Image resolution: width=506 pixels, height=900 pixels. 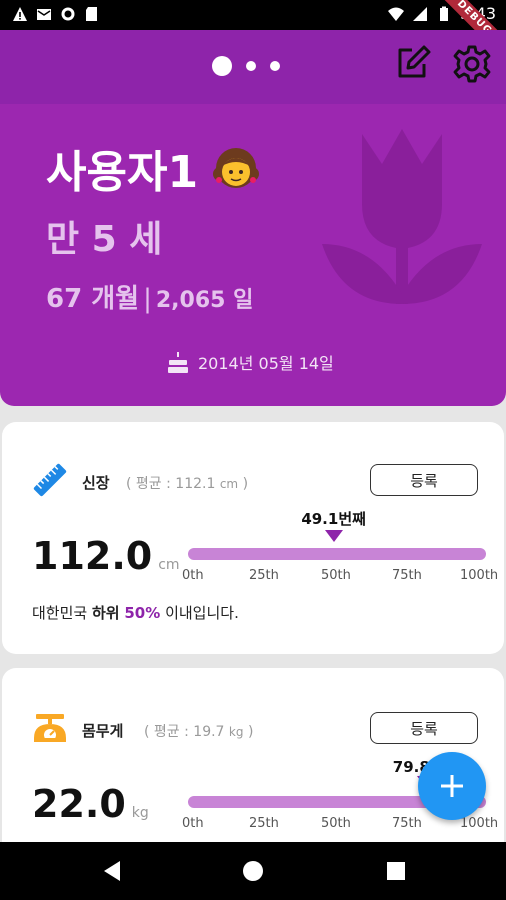 I want to click on days-value: 2,065 일, so click(x=204, y=300).